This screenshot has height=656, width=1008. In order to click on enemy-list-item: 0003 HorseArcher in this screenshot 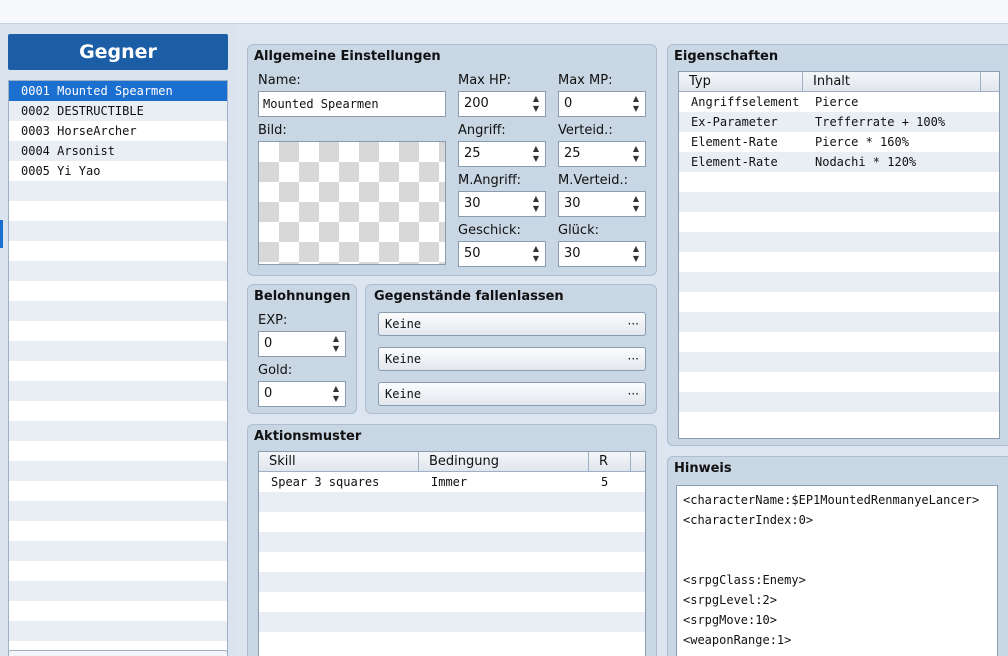, I will do `click(118, 131)`.